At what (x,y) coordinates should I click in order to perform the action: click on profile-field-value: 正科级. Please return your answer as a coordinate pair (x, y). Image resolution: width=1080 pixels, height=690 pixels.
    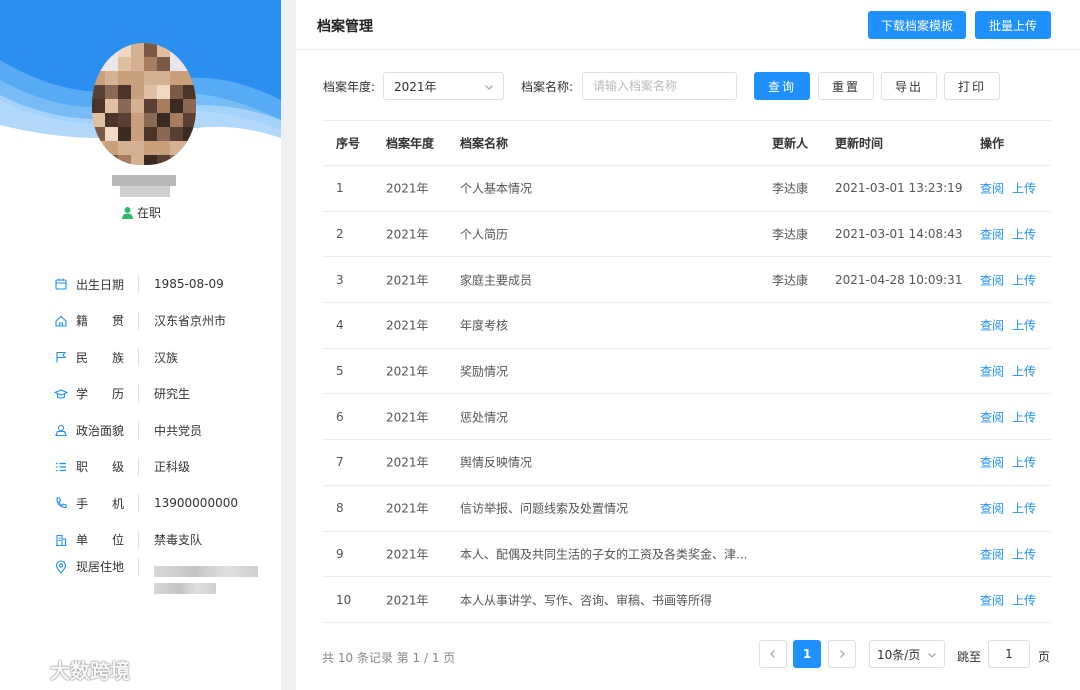
    Looking at the image, I should click on (172, 467).